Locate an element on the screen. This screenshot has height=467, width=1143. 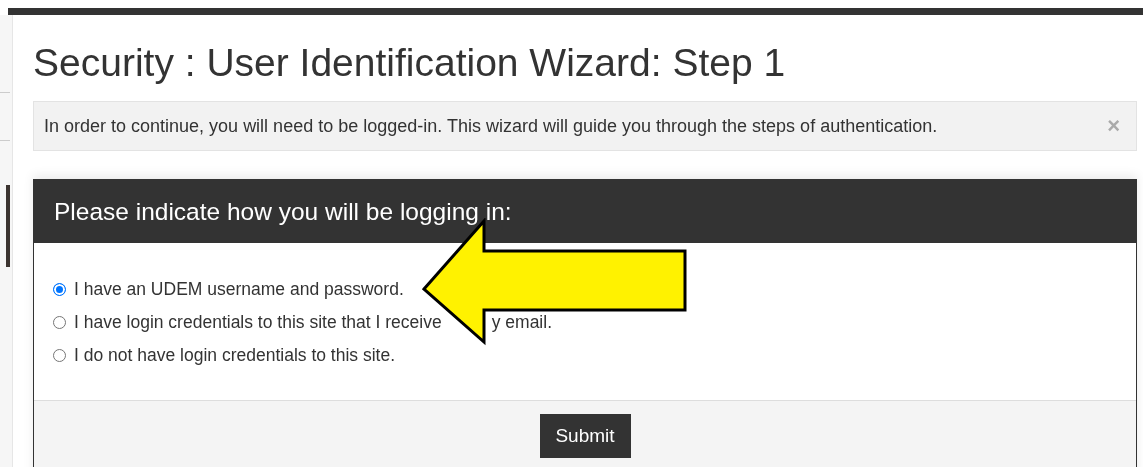
option-label: I do not have login credentials to this site. is located at coordinates (235, 355).